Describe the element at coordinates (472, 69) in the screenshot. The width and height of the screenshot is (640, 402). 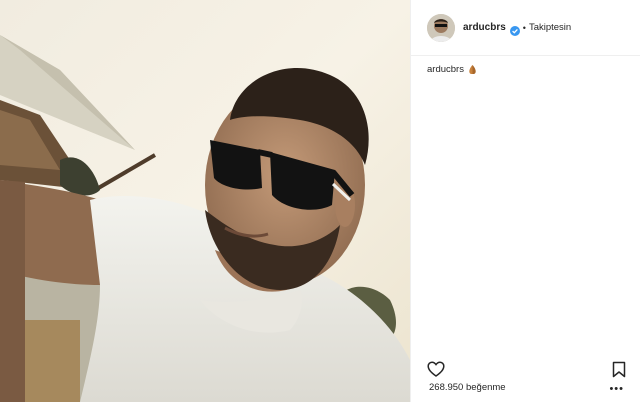
I see `folded-hands-emoji-icon` at that location.